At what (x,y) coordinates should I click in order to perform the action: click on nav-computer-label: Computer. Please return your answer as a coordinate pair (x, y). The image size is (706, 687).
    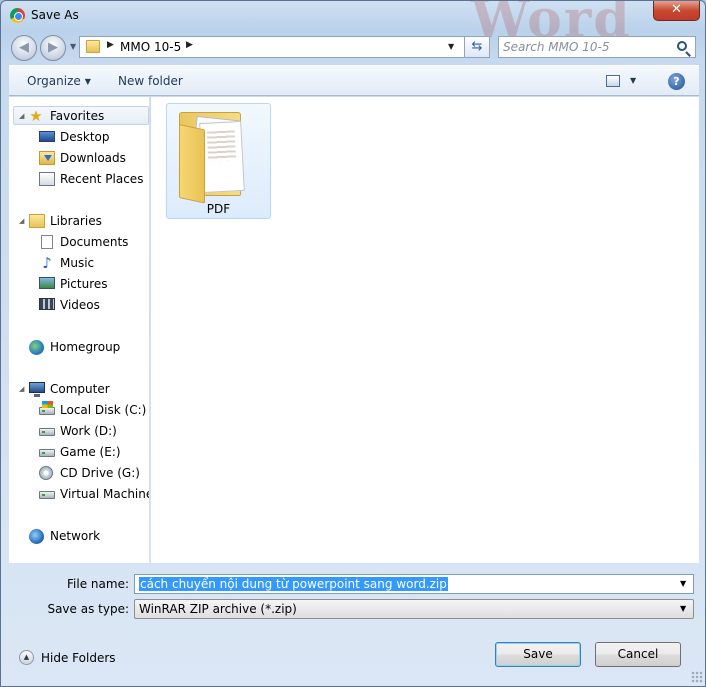
    Looking at the image, I should click on (80, 389).